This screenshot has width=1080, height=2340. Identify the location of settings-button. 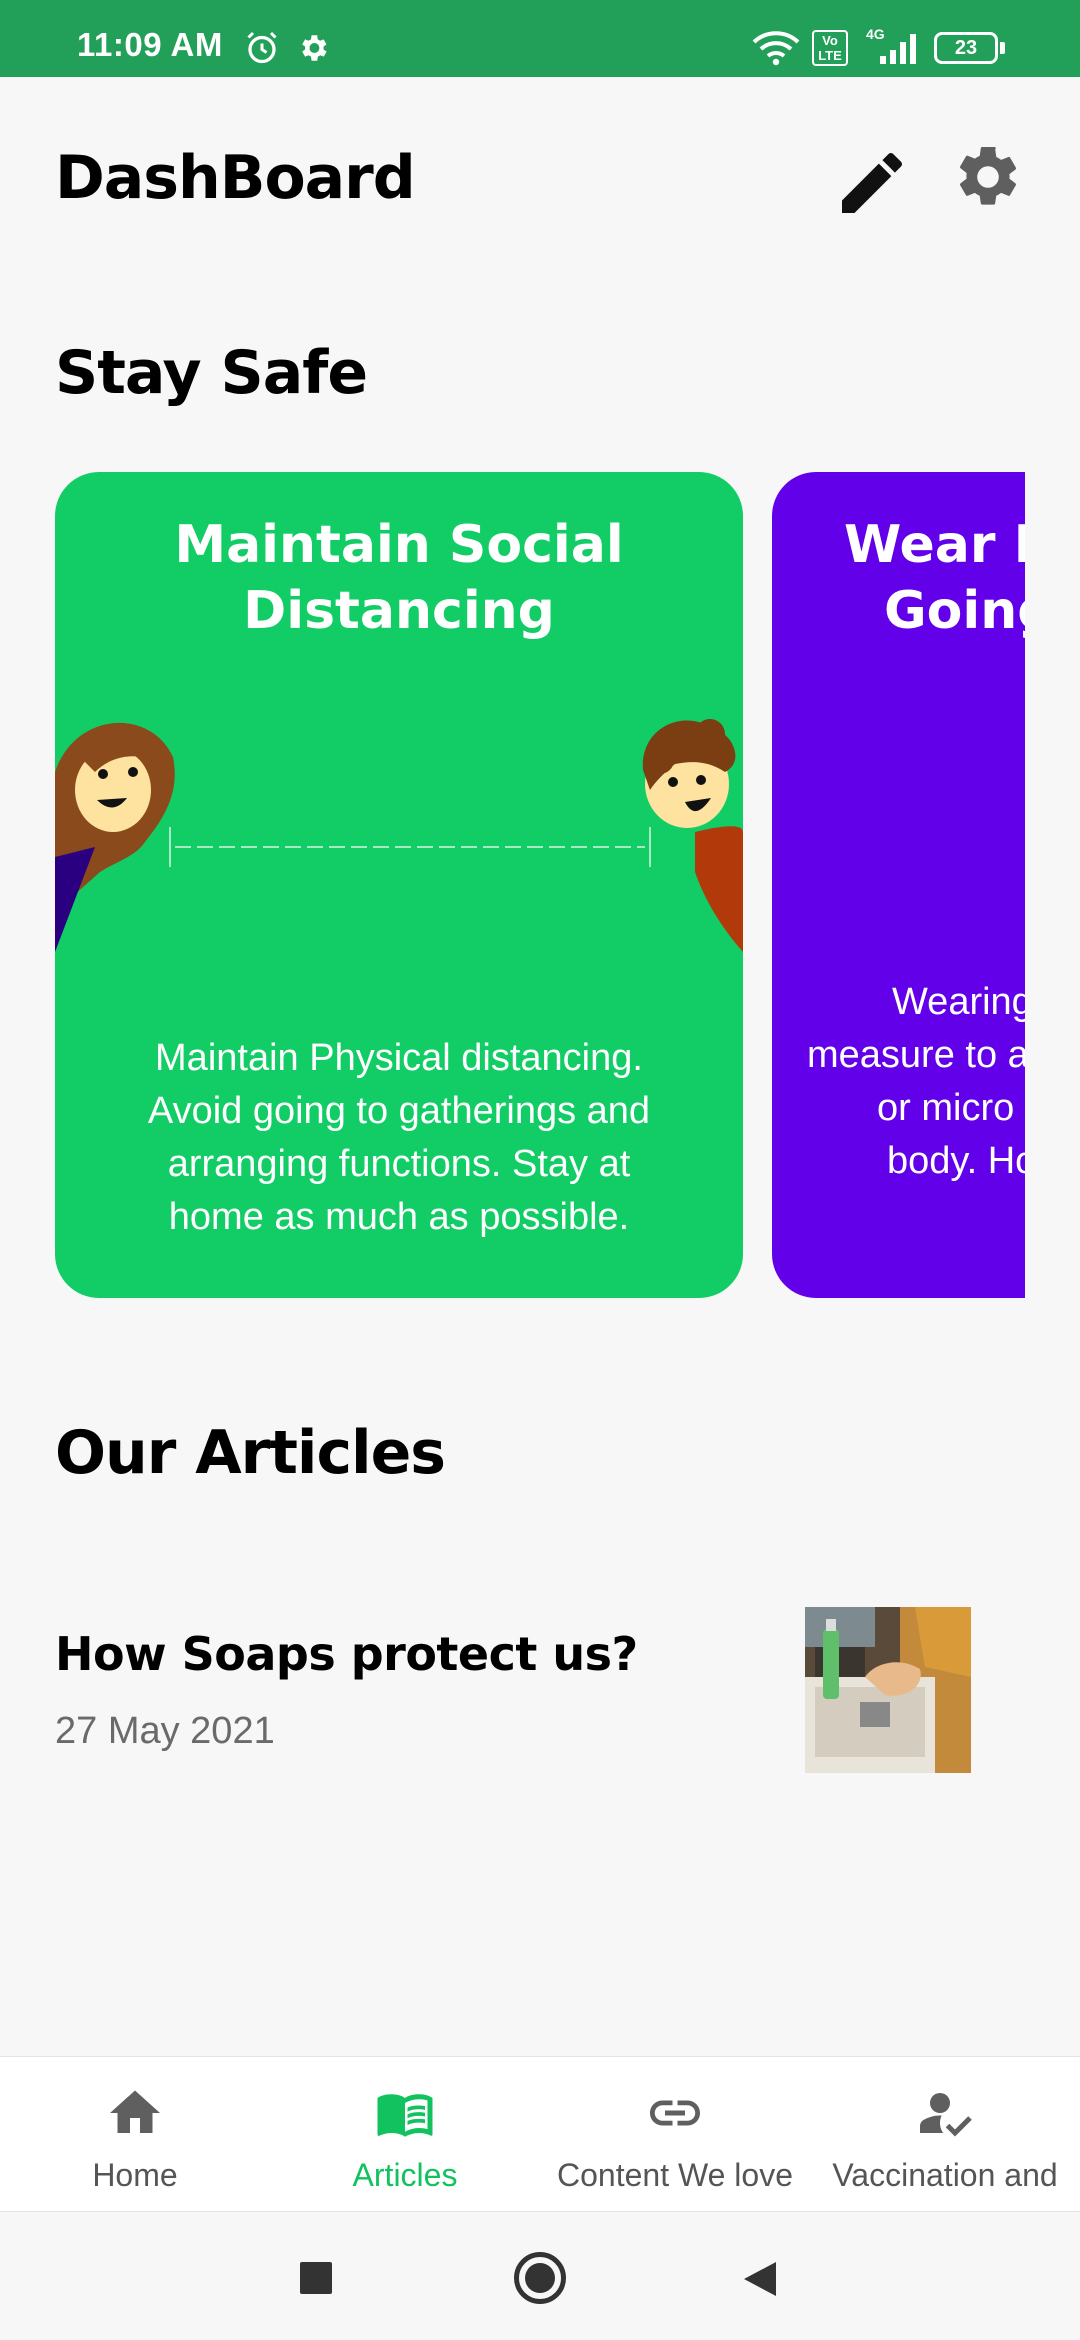
(992, 181).